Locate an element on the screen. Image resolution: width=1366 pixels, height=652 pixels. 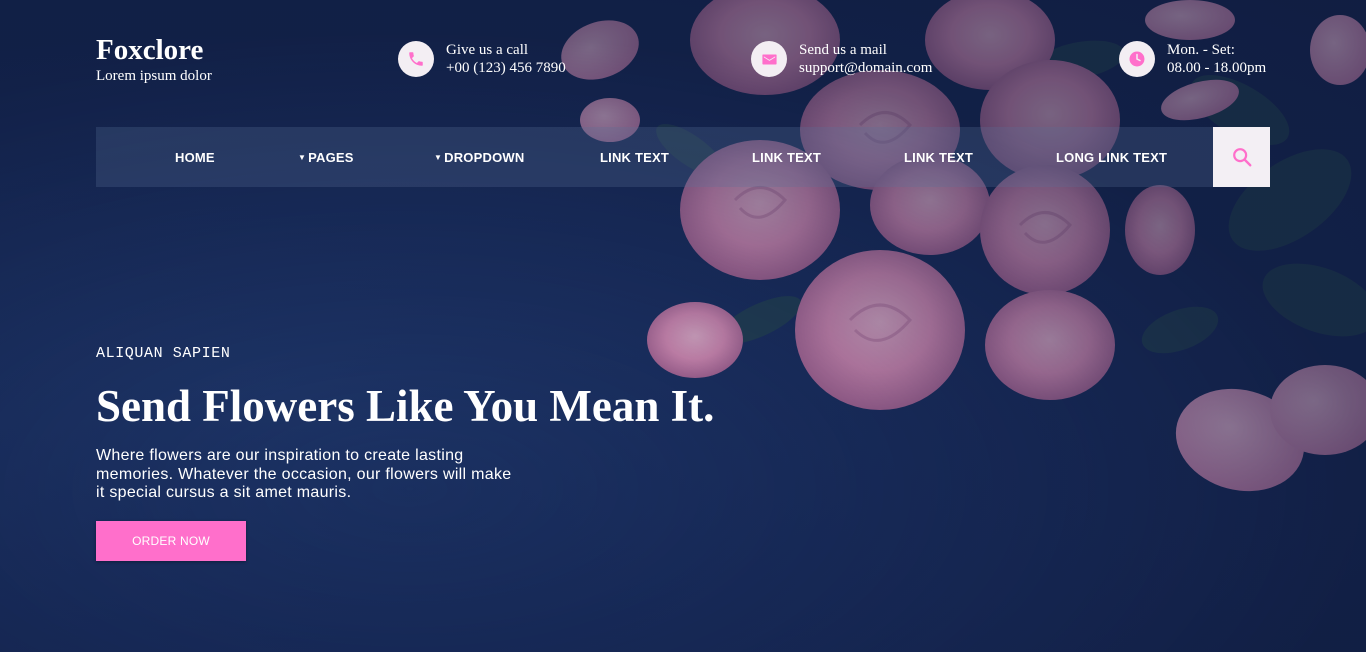
nav-item-long-link: LONG LINK TEXT is located at coordinates (1111, 157).